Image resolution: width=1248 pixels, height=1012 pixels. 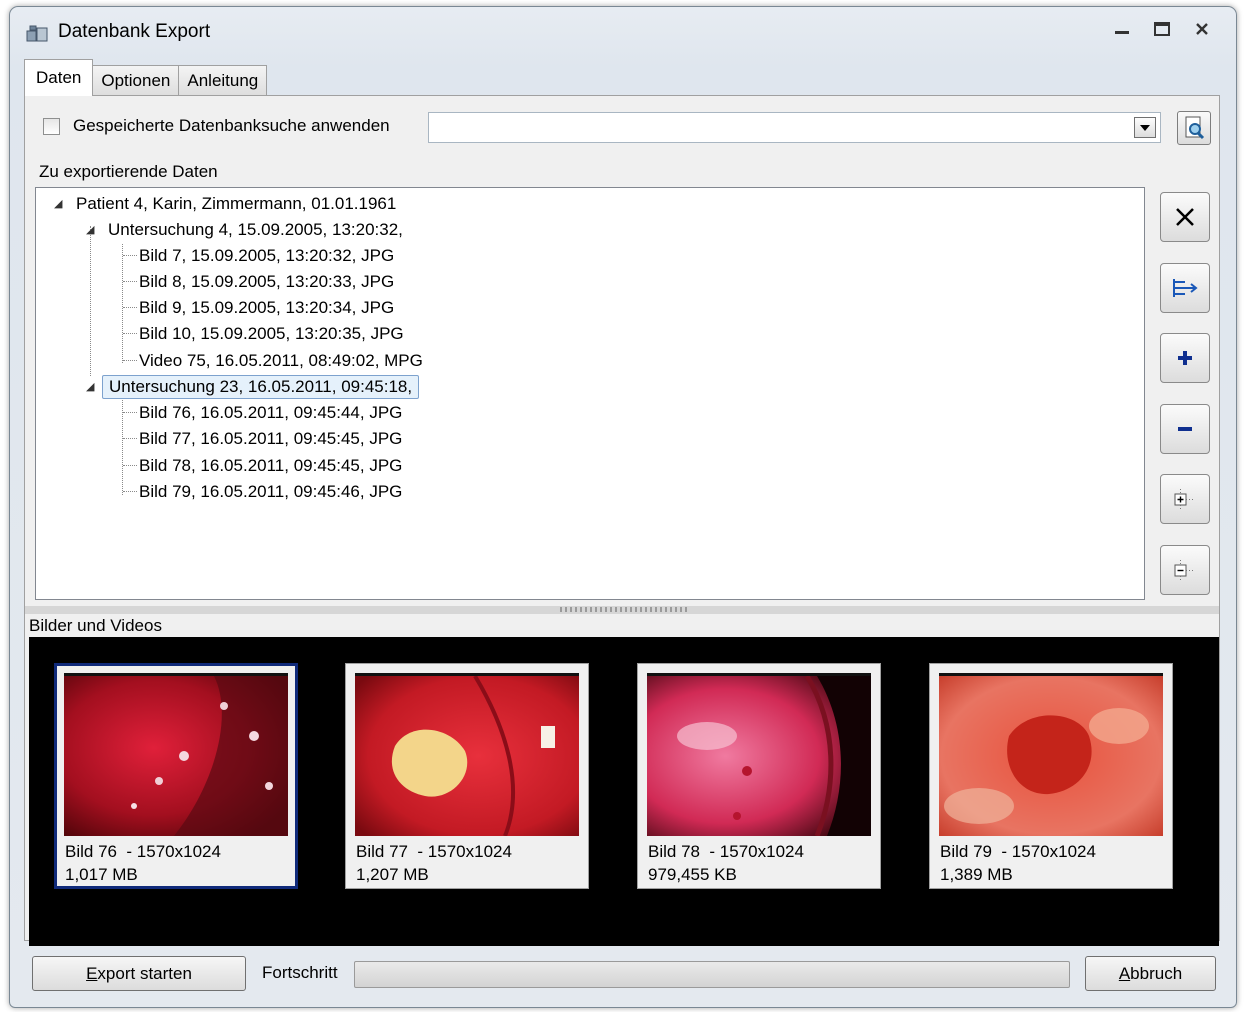 I want to click on close-x-icon, so click(x=1185, y=217).